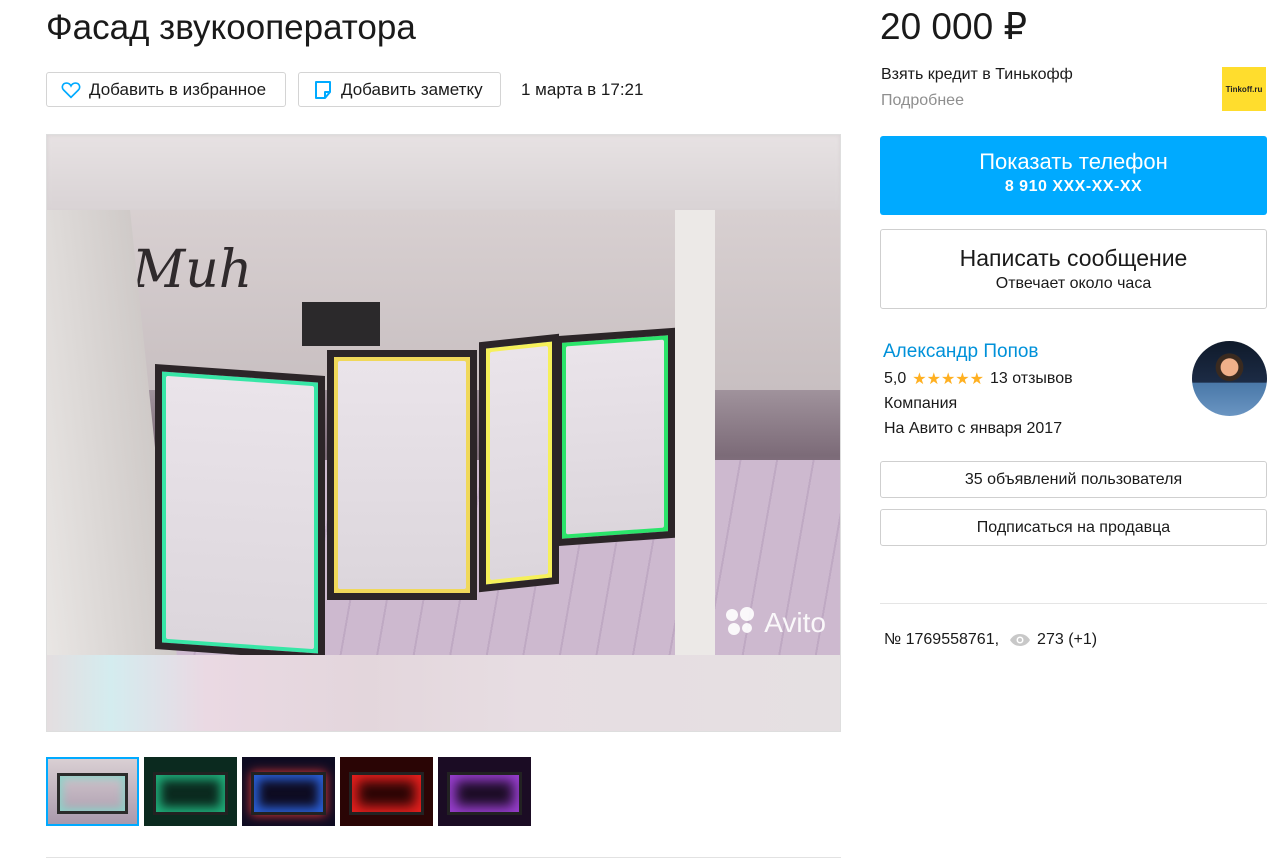 The height and width of the screenshot is (865, 1286). Describe the element at coordinates (961, 352) in the screenshot. I see `seller-name-link: Александр Попов` at that location.